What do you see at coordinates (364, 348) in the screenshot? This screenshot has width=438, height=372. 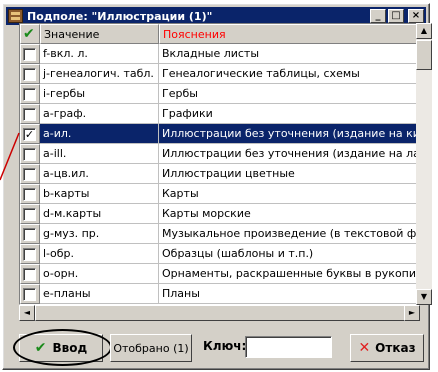 I see `cancel-x-icon: ✕` at bounding box center [364, 348].